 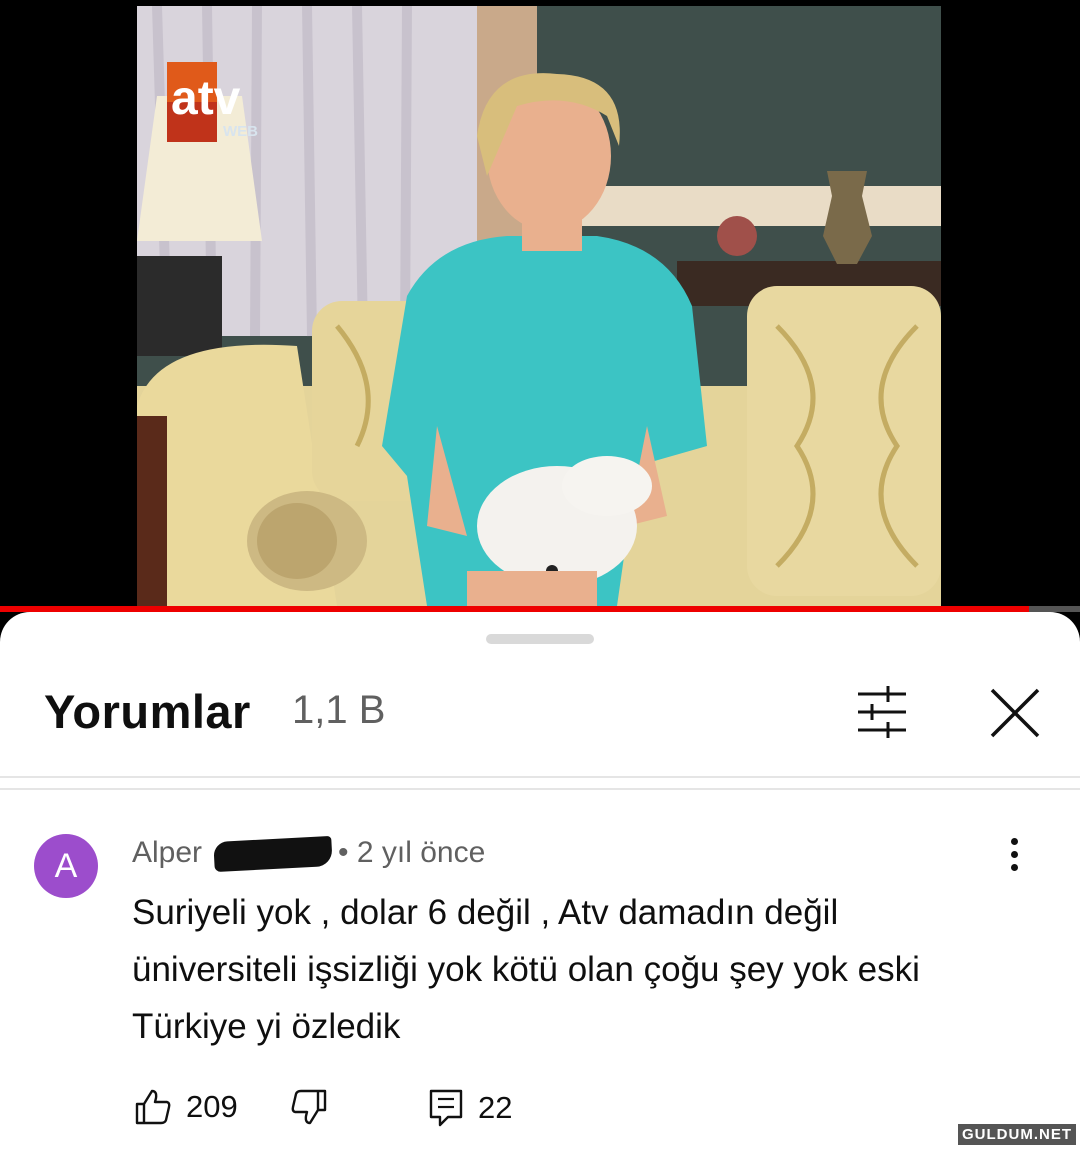 What do you see at coordinates (273, 854) in the screenshot?
I see `redaction-scribble` at bounding box center [273, 854].